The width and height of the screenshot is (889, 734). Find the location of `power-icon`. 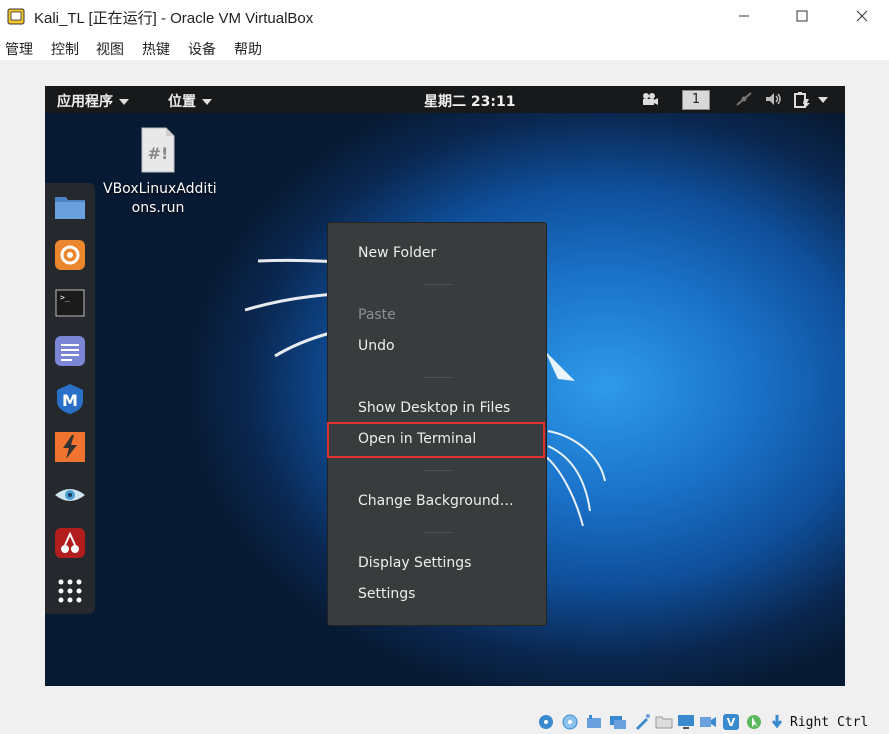

power-icon is located at coordinates (802, 99).